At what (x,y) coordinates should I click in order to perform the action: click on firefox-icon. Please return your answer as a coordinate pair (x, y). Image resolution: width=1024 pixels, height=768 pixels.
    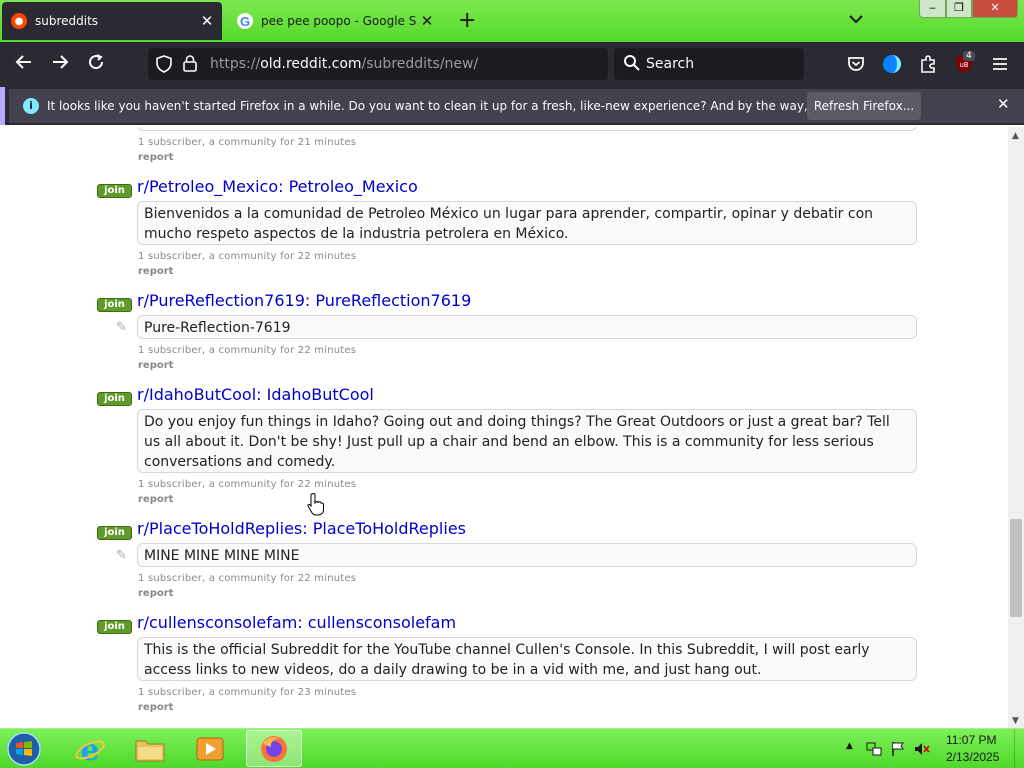
    Looking at the image, I should click on (274, 748).